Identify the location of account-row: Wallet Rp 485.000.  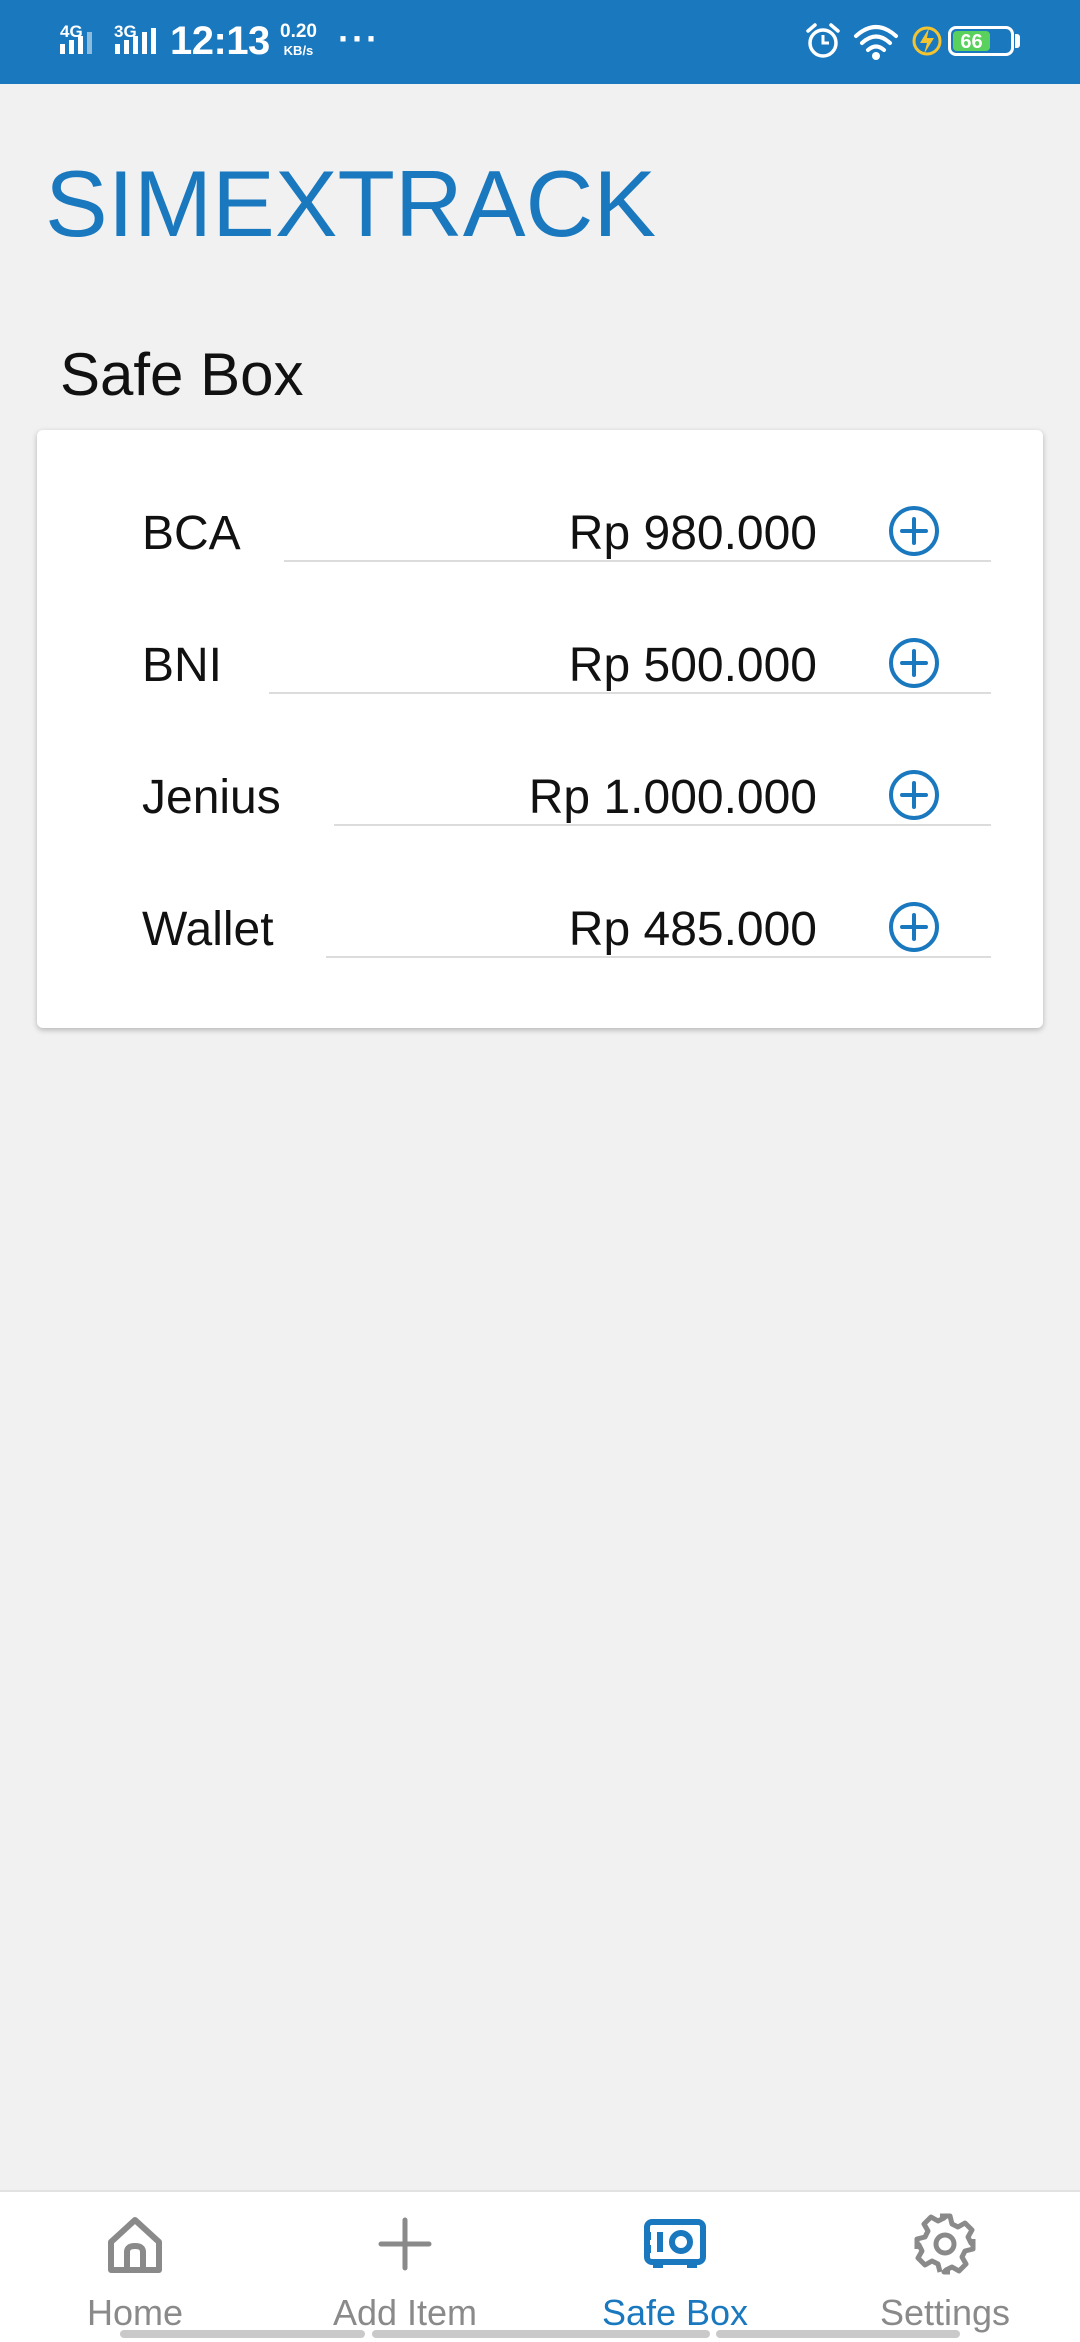
(540, 892).